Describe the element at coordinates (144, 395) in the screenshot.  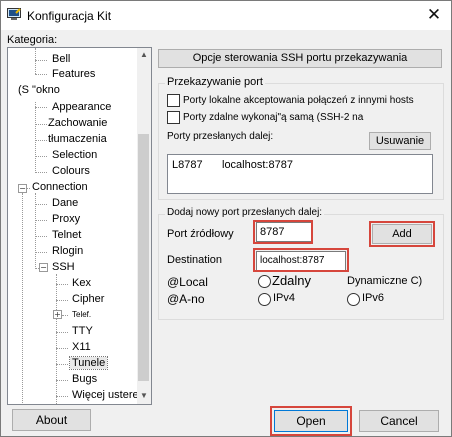
I see `scroll-down-icon: ▼` at that location.